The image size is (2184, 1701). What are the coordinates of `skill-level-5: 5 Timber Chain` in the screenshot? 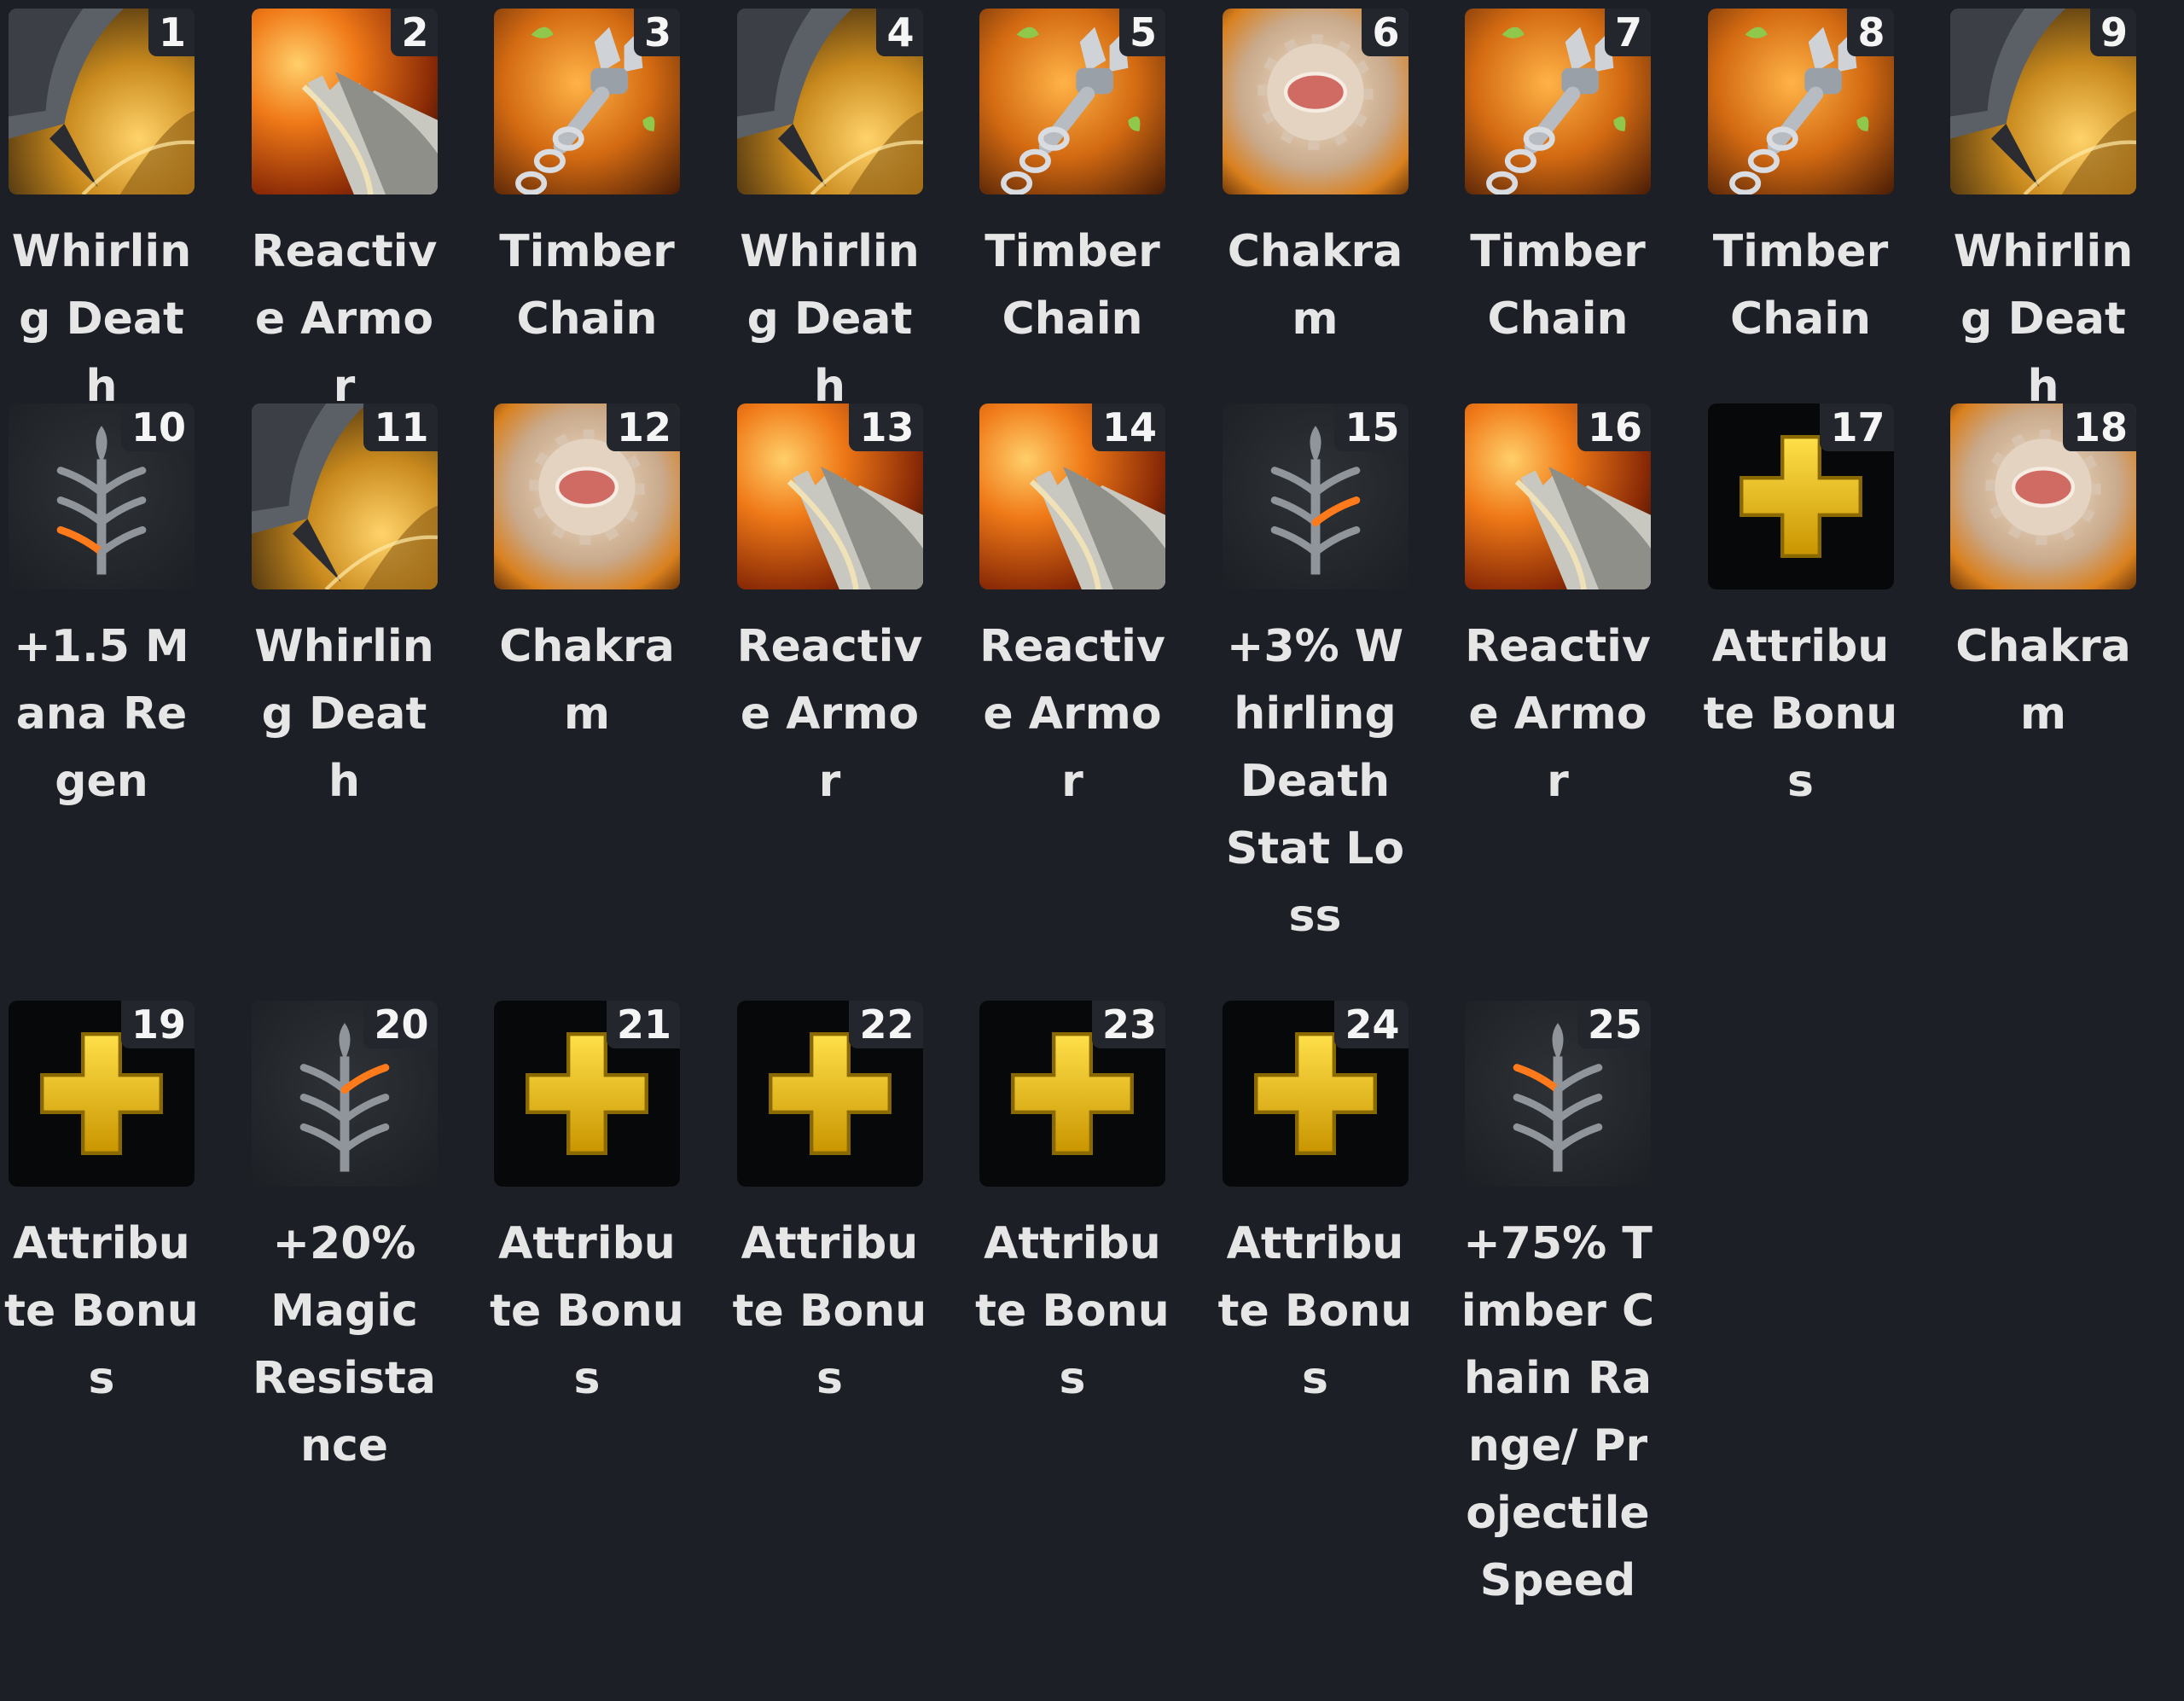 It's located at (1072, 215).